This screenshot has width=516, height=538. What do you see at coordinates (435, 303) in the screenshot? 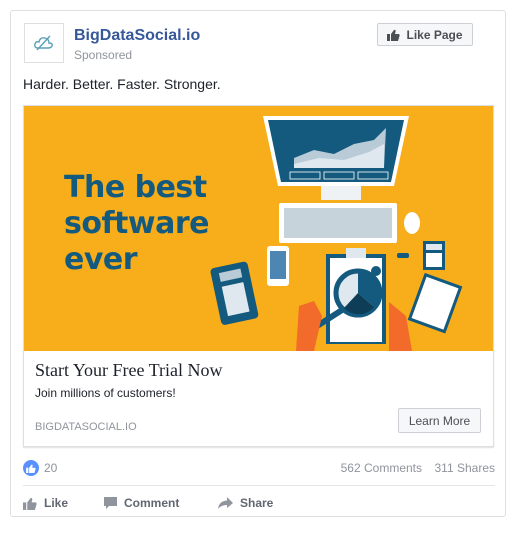
I see `planner-icon` at bounding box center [435, 303].